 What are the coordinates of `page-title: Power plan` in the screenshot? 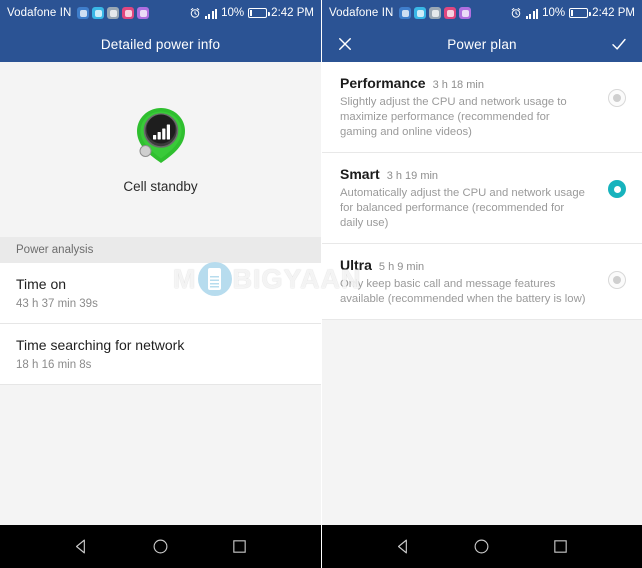 It's located at (482, 44).